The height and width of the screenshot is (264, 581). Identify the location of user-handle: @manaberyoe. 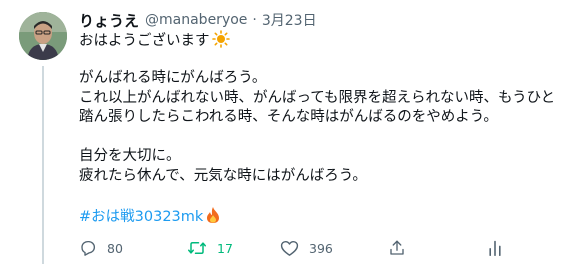
(196, 20).